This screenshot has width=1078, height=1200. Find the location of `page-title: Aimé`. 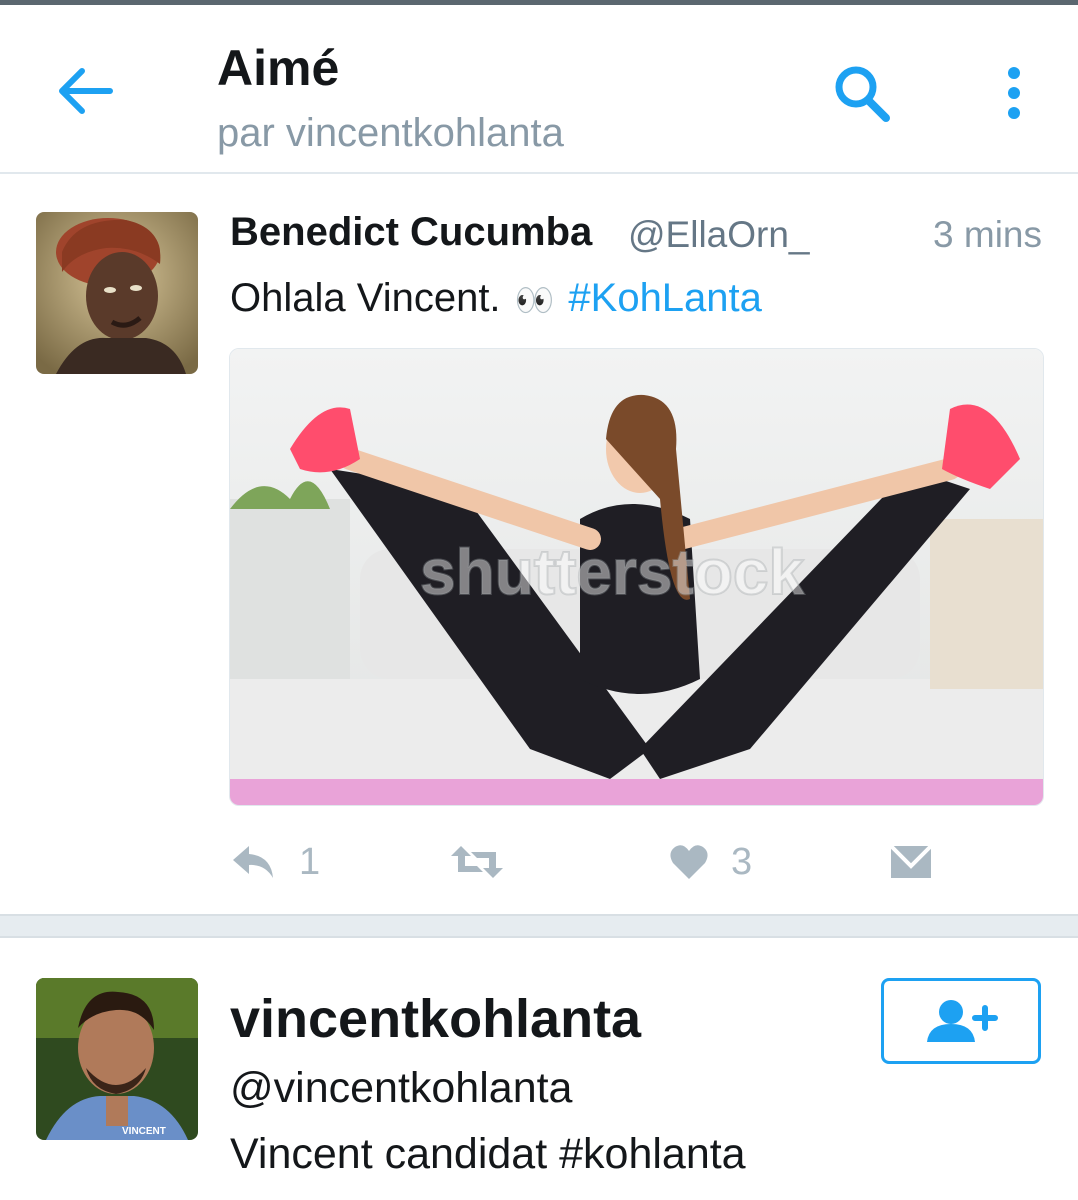

page-title: Aimé is located at coordinates (278, 68).